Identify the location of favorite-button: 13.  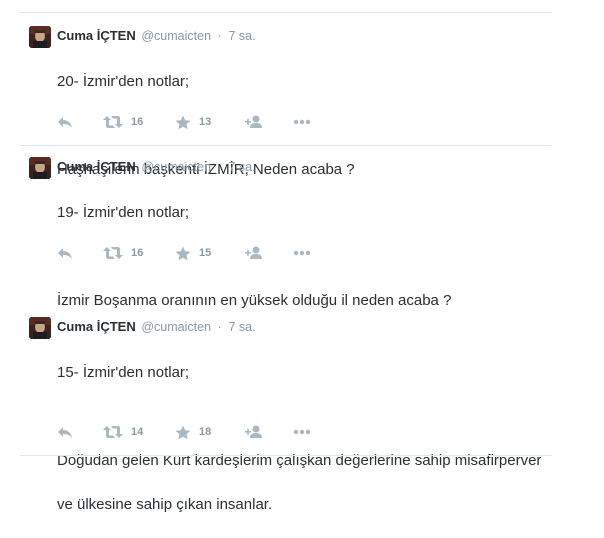
(193, 122).